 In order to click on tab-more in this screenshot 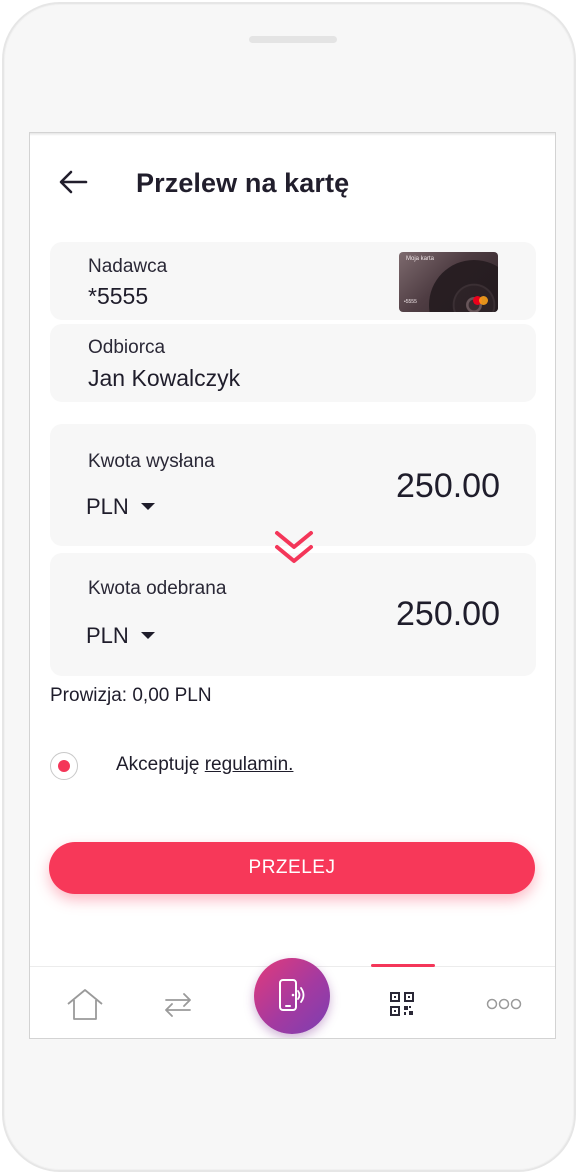, I will do `click(504, 1002)`.